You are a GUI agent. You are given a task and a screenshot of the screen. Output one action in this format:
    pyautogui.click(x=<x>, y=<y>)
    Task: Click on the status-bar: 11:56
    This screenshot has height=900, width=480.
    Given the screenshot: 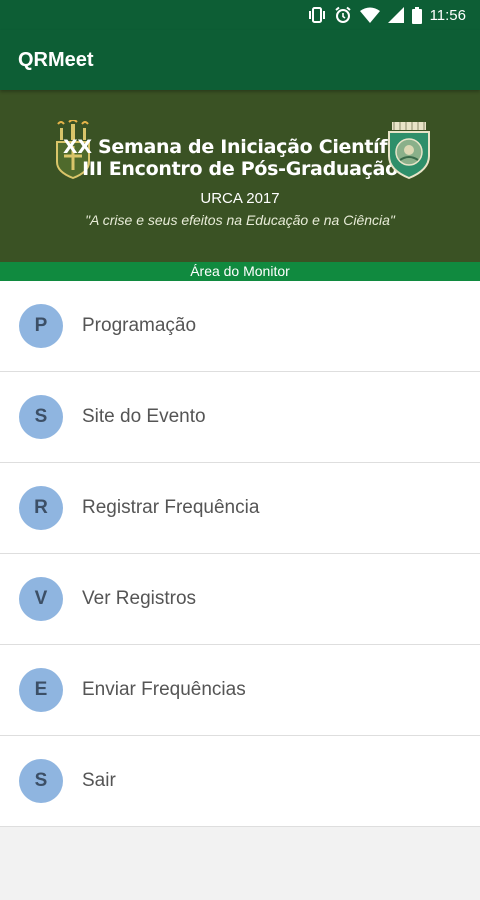 What is the action you would take?
    pyautogui.click(x=240, y=15)
    